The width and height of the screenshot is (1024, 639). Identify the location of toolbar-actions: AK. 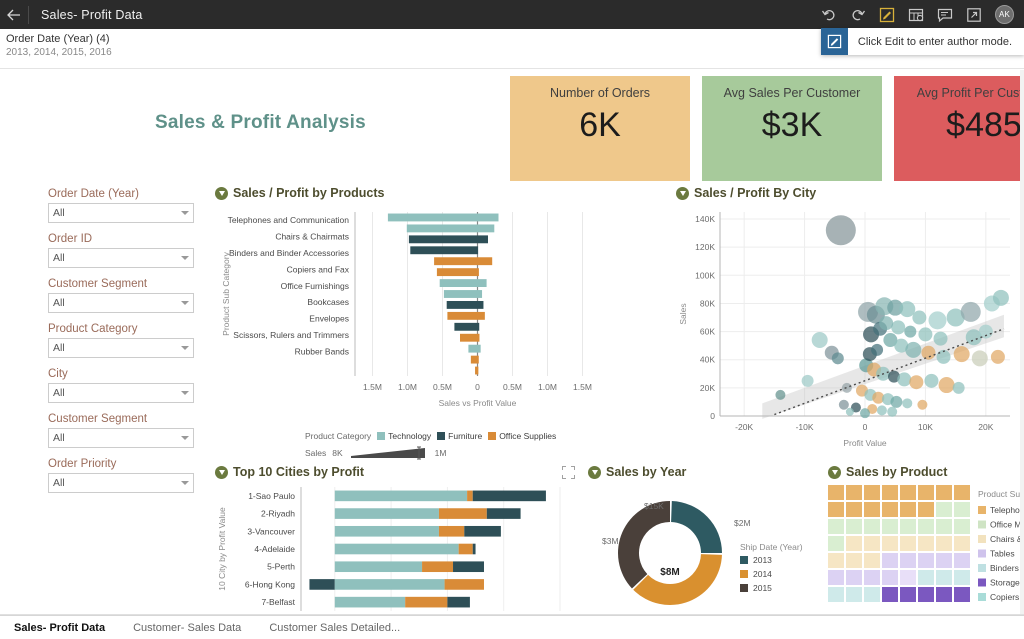
(922, 14).